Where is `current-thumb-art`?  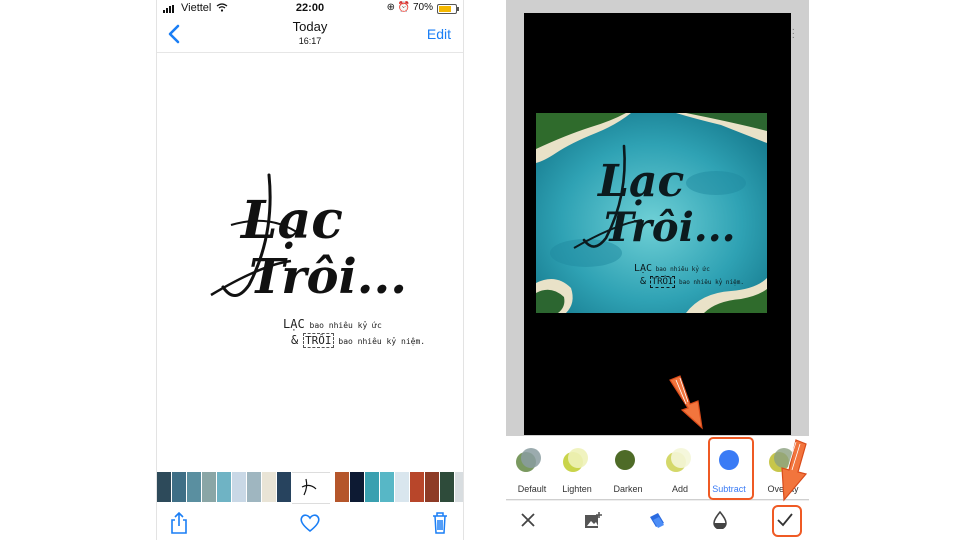
current-thumb-art is located at coordinates (309, 487).